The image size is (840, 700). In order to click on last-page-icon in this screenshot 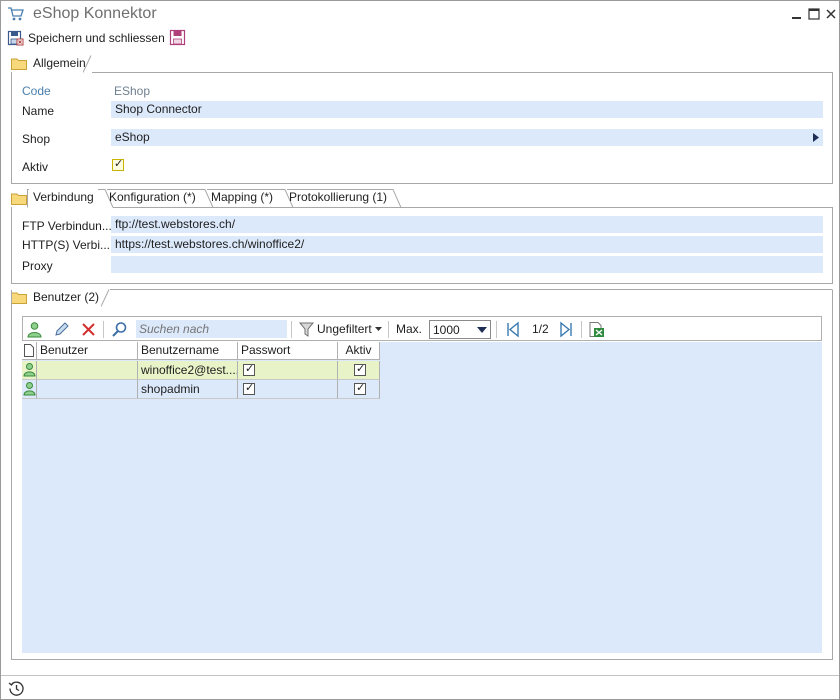, I will do `click(566, 329)`.